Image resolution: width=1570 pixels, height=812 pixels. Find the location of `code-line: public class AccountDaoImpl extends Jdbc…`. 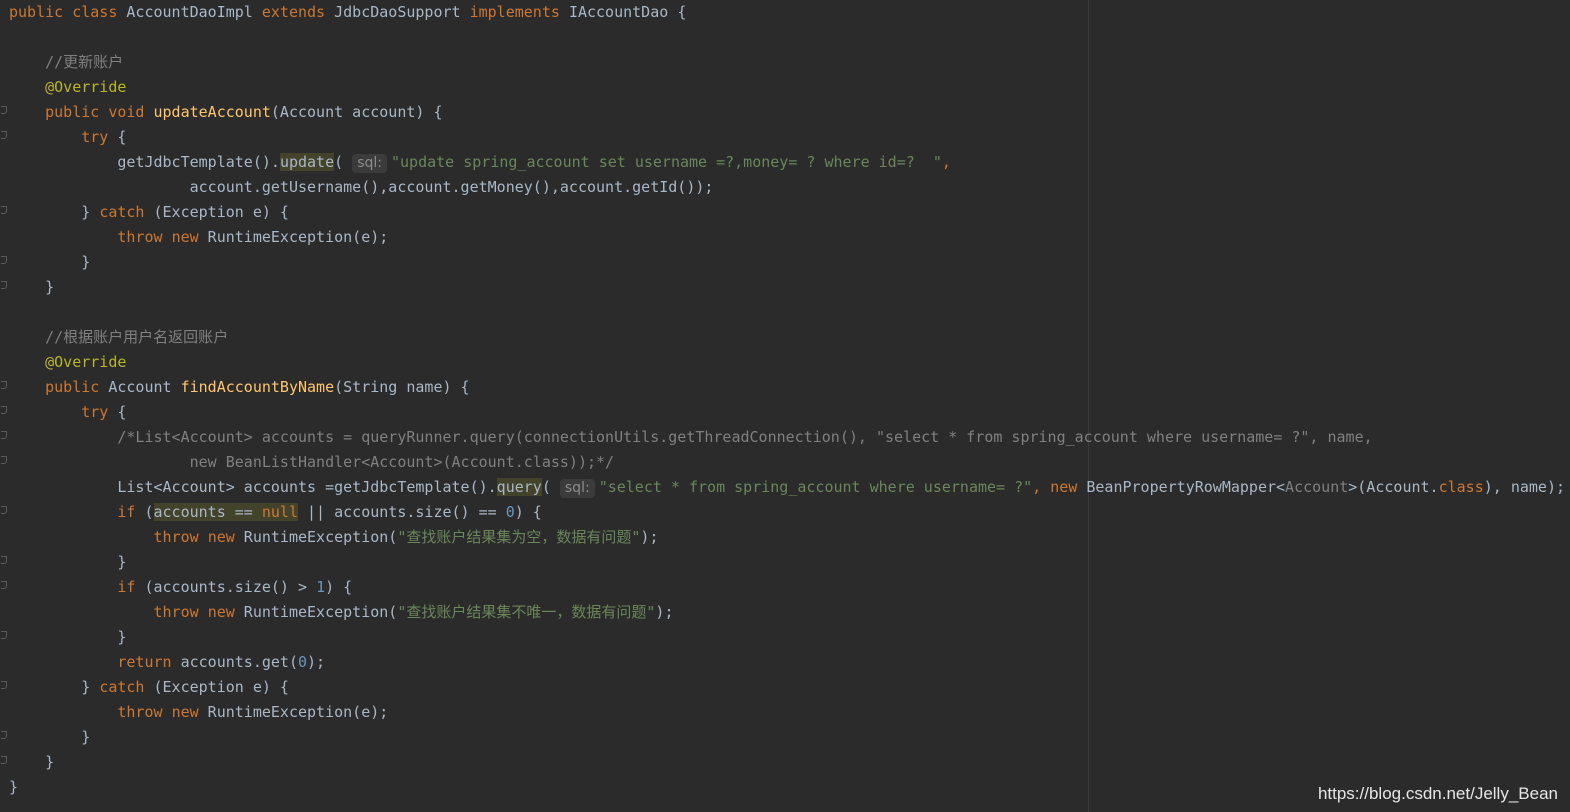

code-line: public class AccountDaoImpl extends Jdbc… is located at coordinates (787, 12).